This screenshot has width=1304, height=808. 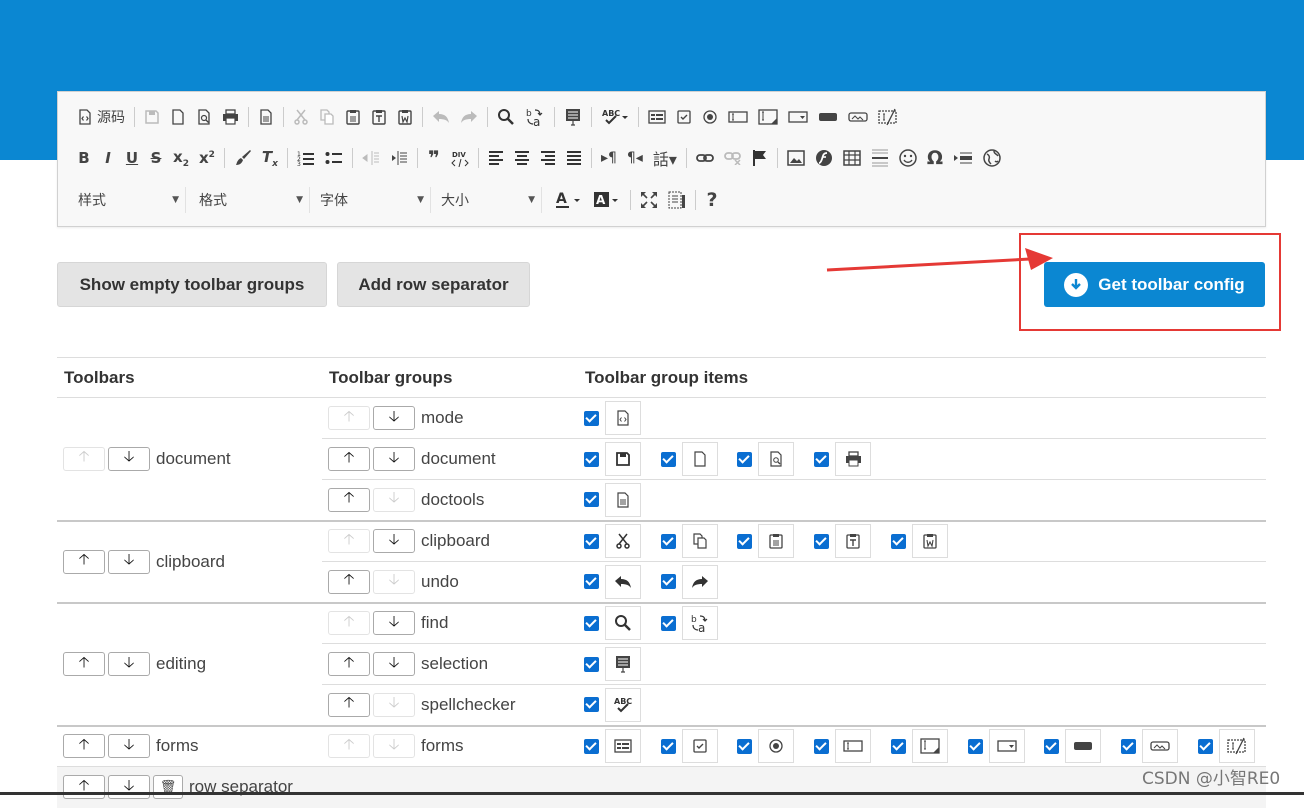 What do you see at coordinates (101, 117) in the screenshot?
I see `source-button: 源码` at bounding box center [101, 117].